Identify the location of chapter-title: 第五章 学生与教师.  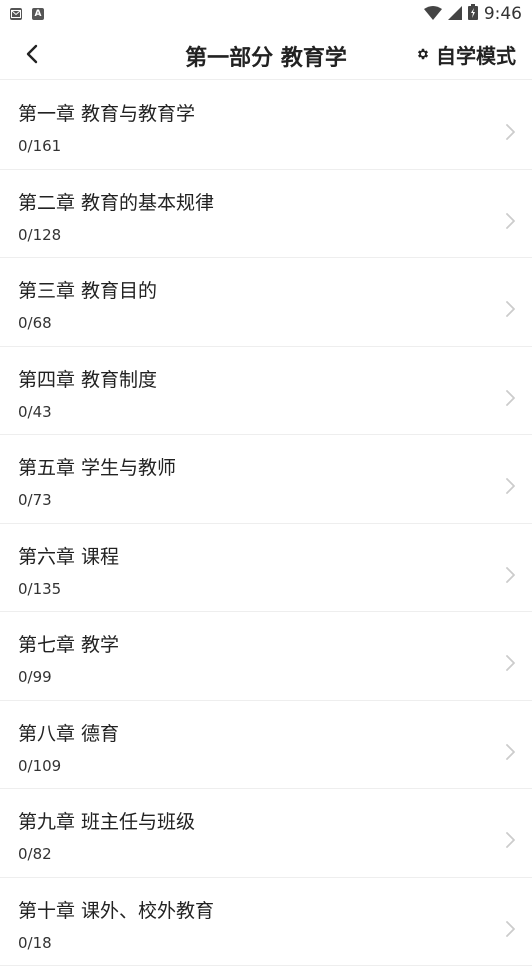
(97, 466).